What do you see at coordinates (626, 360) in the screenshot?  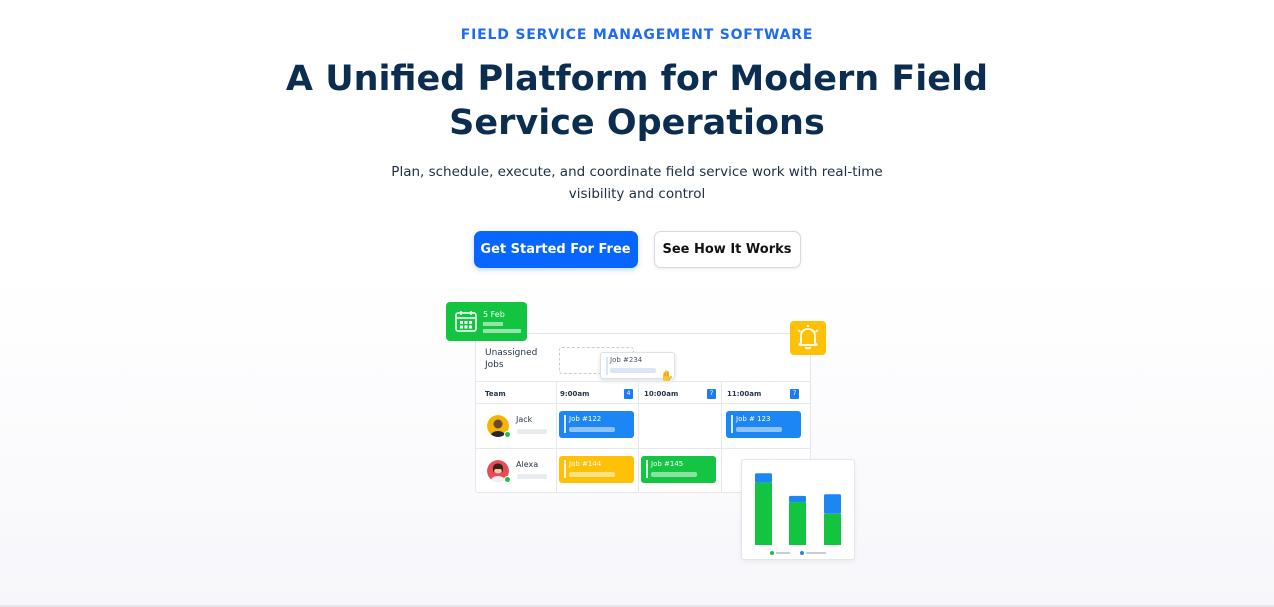 I see `dragged-job-label: Job #234` at bounding box center [626, 360].